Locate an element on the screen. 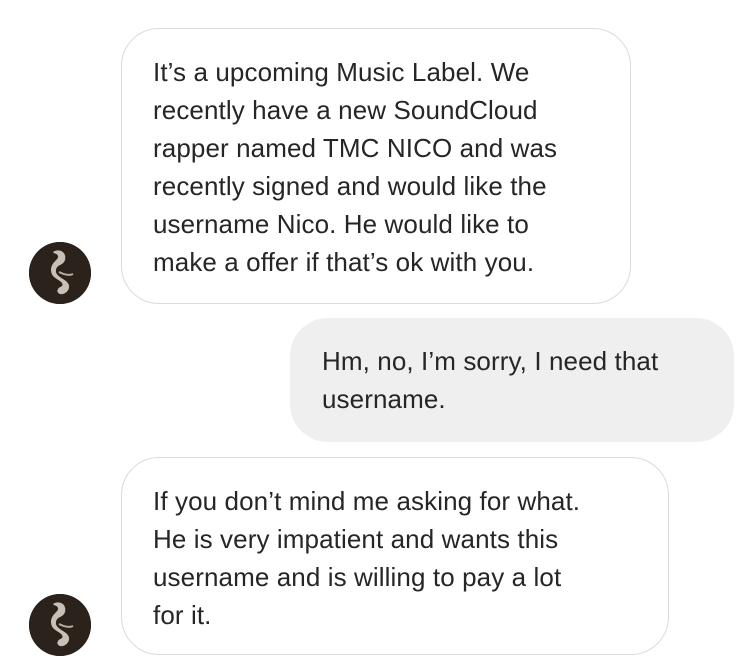  outgoing-message-bubble: Hm, no, I’m sorry, I need that username. is located at coordinates (512, 380).